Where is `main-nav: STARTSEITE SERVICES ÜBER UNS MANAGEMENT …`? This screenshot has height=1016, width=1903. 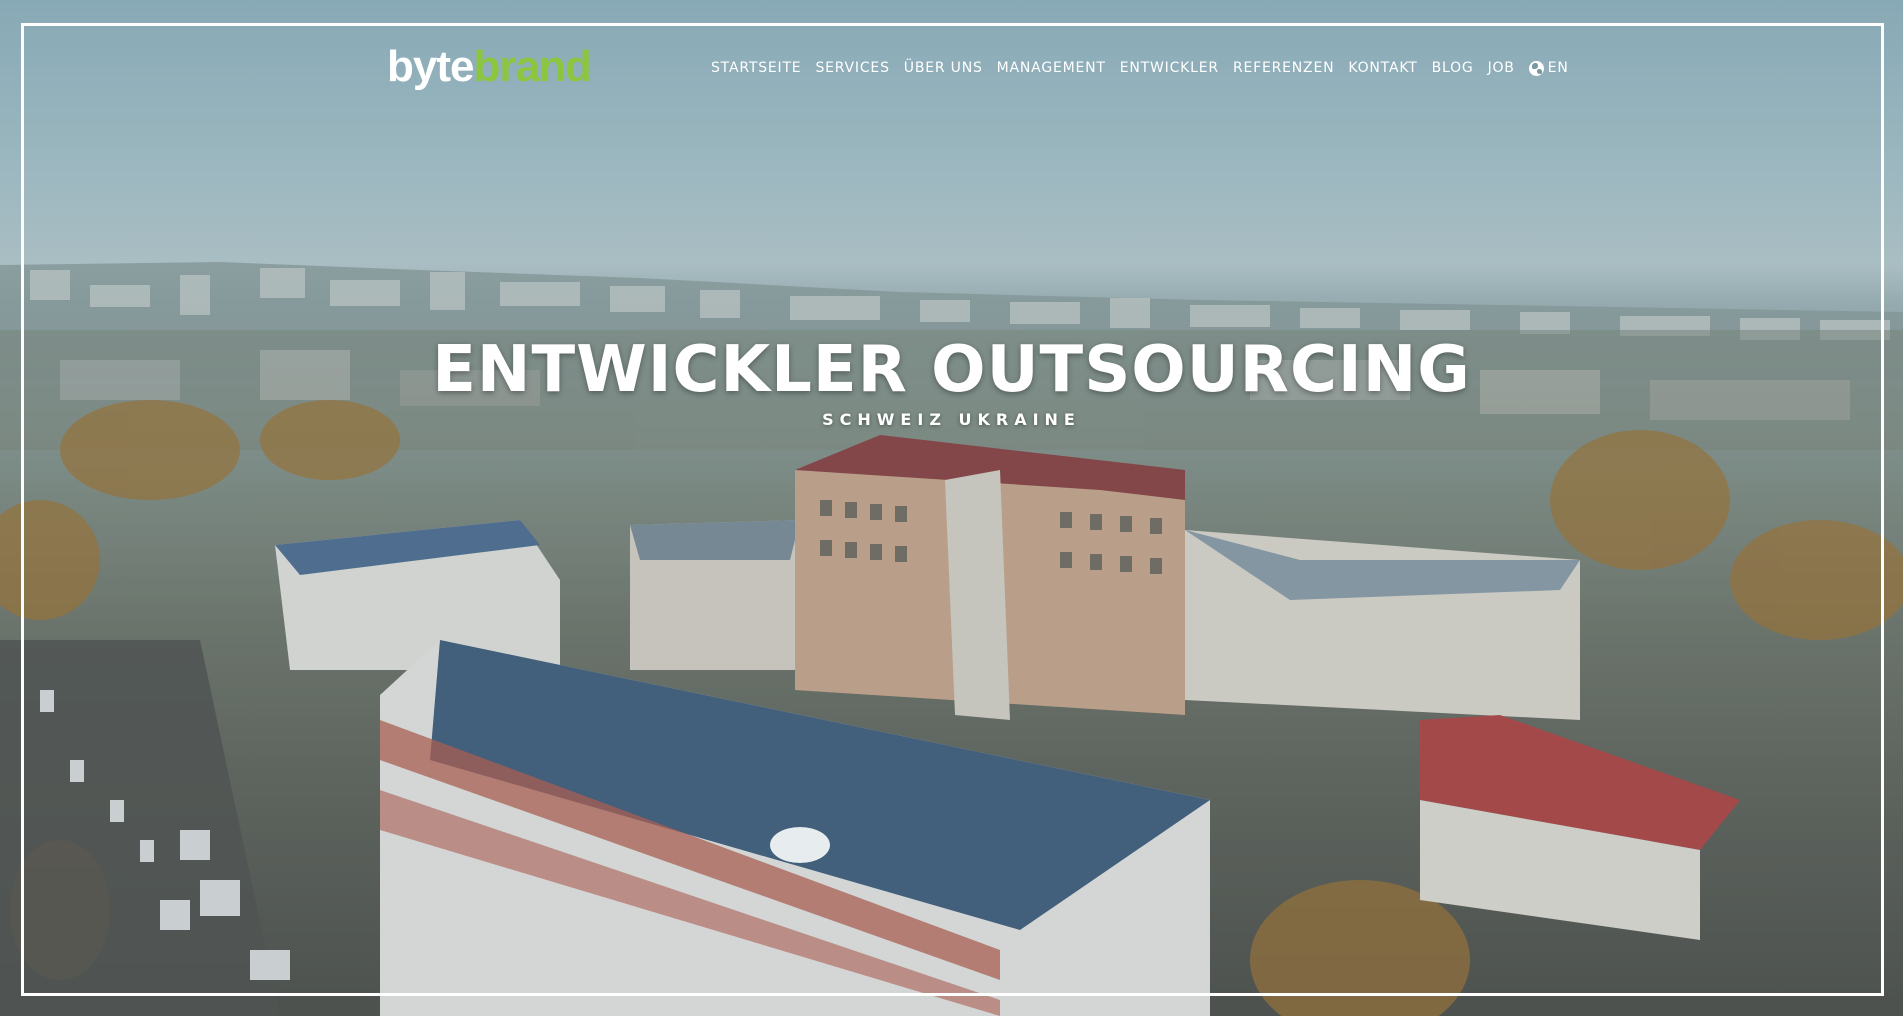 main-nav: STARTSEITE SERVICES ÜBER UNS MANAGEMENT … is located at coordinates (1140, 68).